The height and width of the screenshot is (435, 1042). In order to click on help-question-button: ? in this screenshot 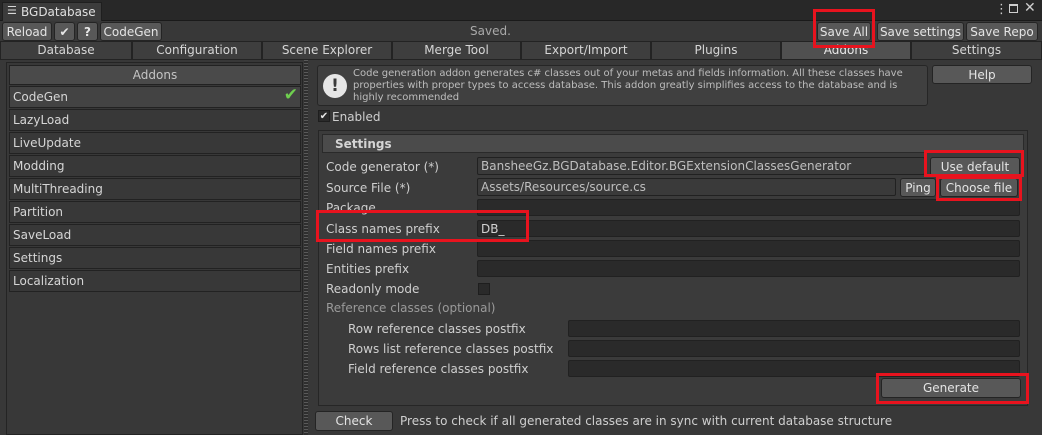, I will do `click(87, 31)`.